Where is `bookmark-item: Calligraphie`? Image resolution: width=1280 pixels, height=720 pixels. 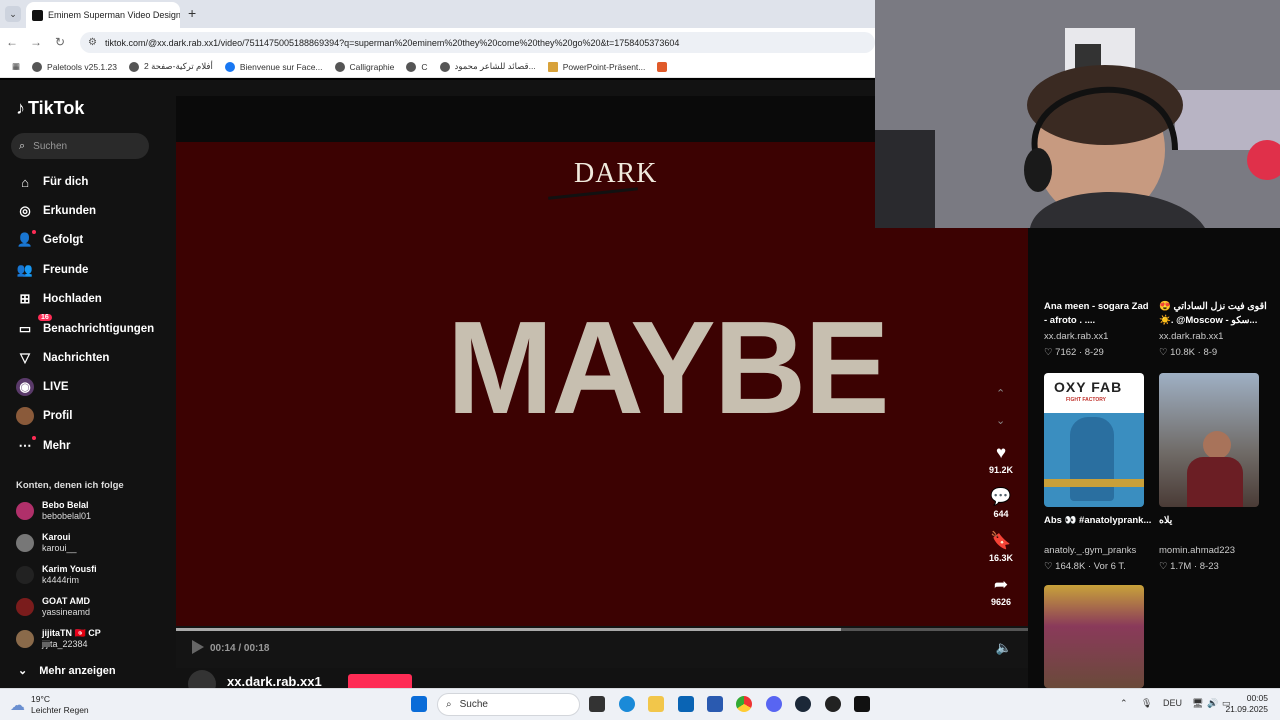
bookmark-item: Calligraphie is located at coordinates (364, 66).